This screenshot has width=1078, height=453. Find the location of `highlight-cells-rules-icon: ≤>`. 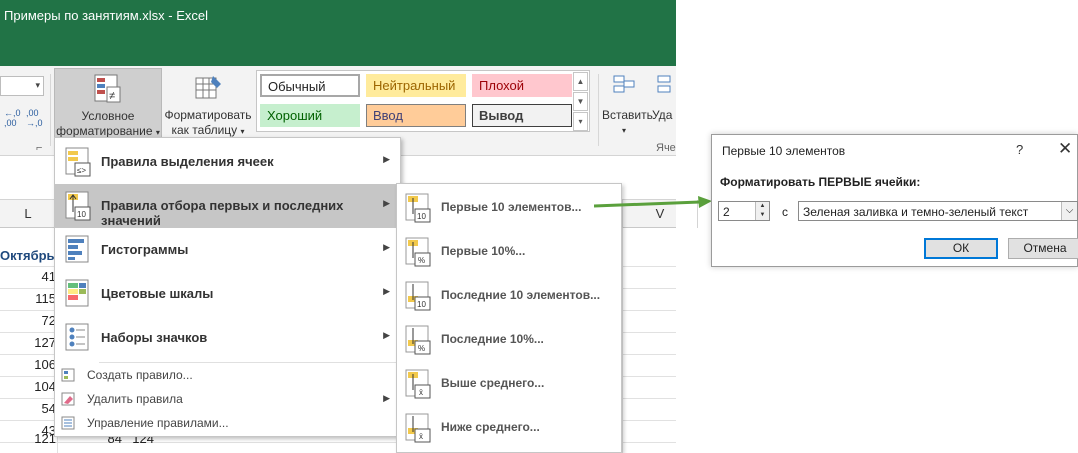

highlight-cells-rules-icon: ≤> is located at coordinates (78, 162).